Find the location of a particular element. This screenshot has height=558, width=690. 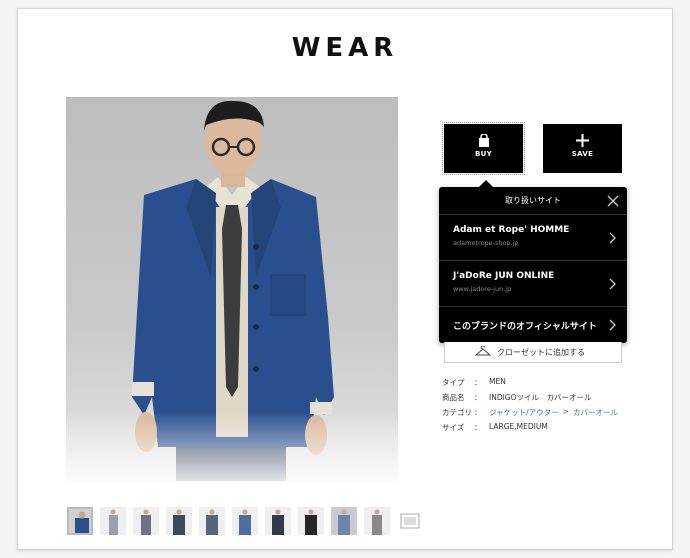

popup-pointer is located at coordinates (486, 183).